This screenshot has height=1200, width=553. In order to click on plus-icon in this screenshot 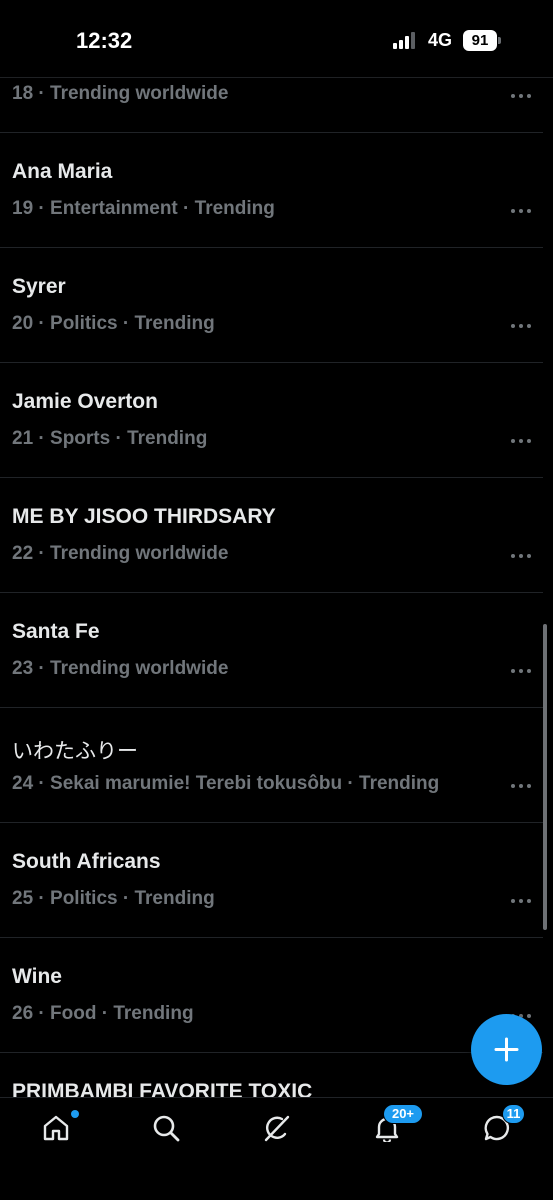, I will do `click(506, 1049)`.